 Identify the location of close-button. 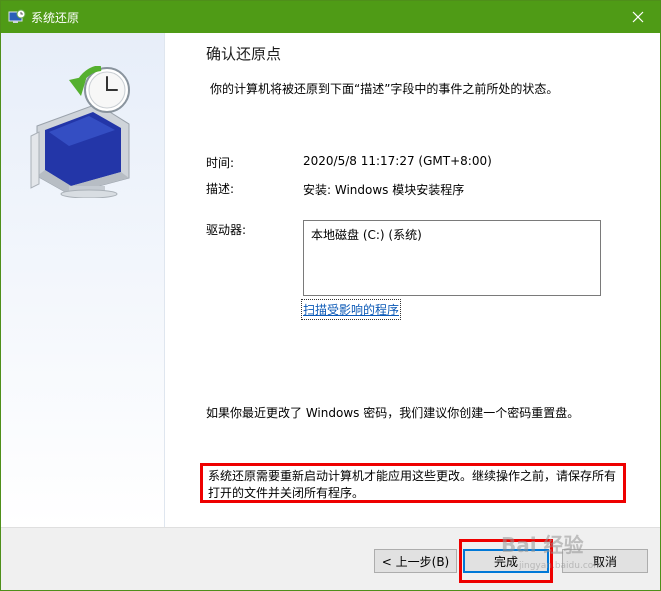
(638, 17).